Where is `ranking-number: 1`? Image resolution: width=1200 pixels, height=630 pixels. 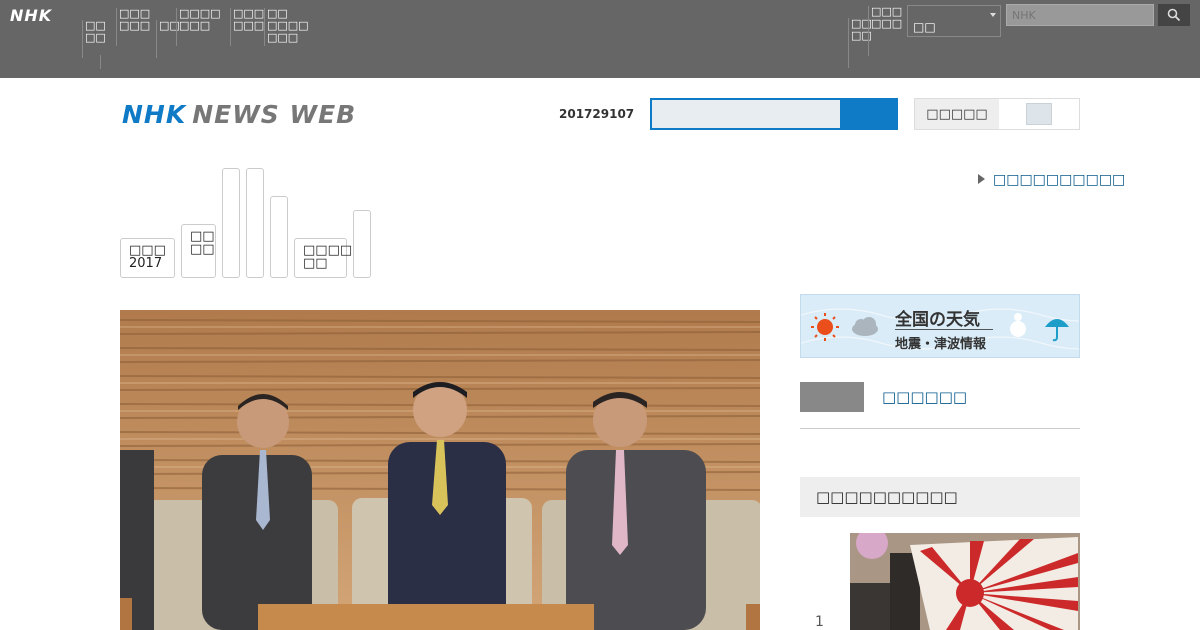 ranking-number: 1 is located at coordinates (819, 622).